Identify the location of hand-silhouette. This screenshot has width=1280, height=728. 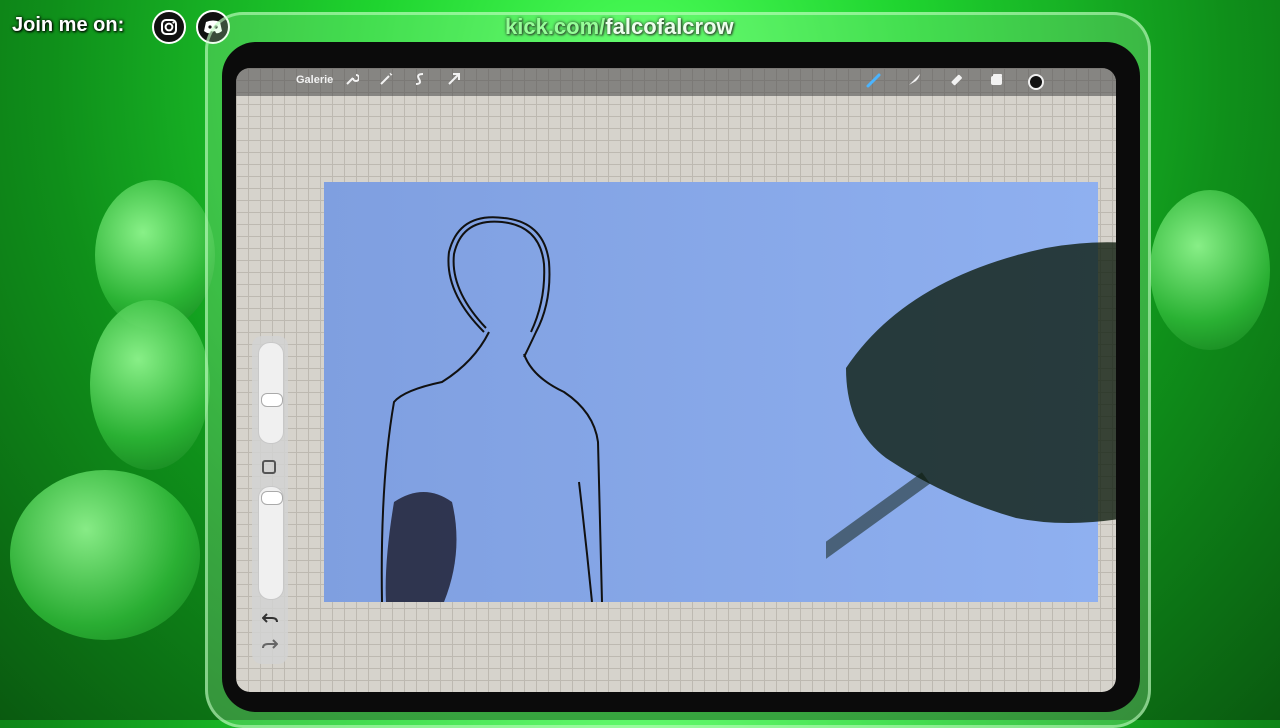
(971, 400).